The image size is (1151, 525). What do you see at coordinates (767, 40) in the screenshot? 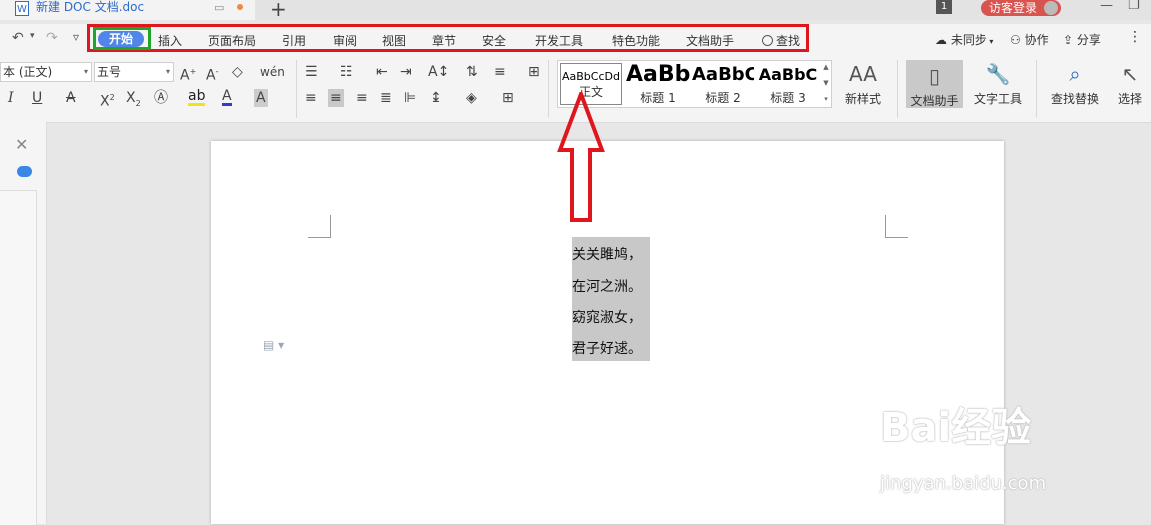
I see `search-icon` at bounding box center [767, 40].